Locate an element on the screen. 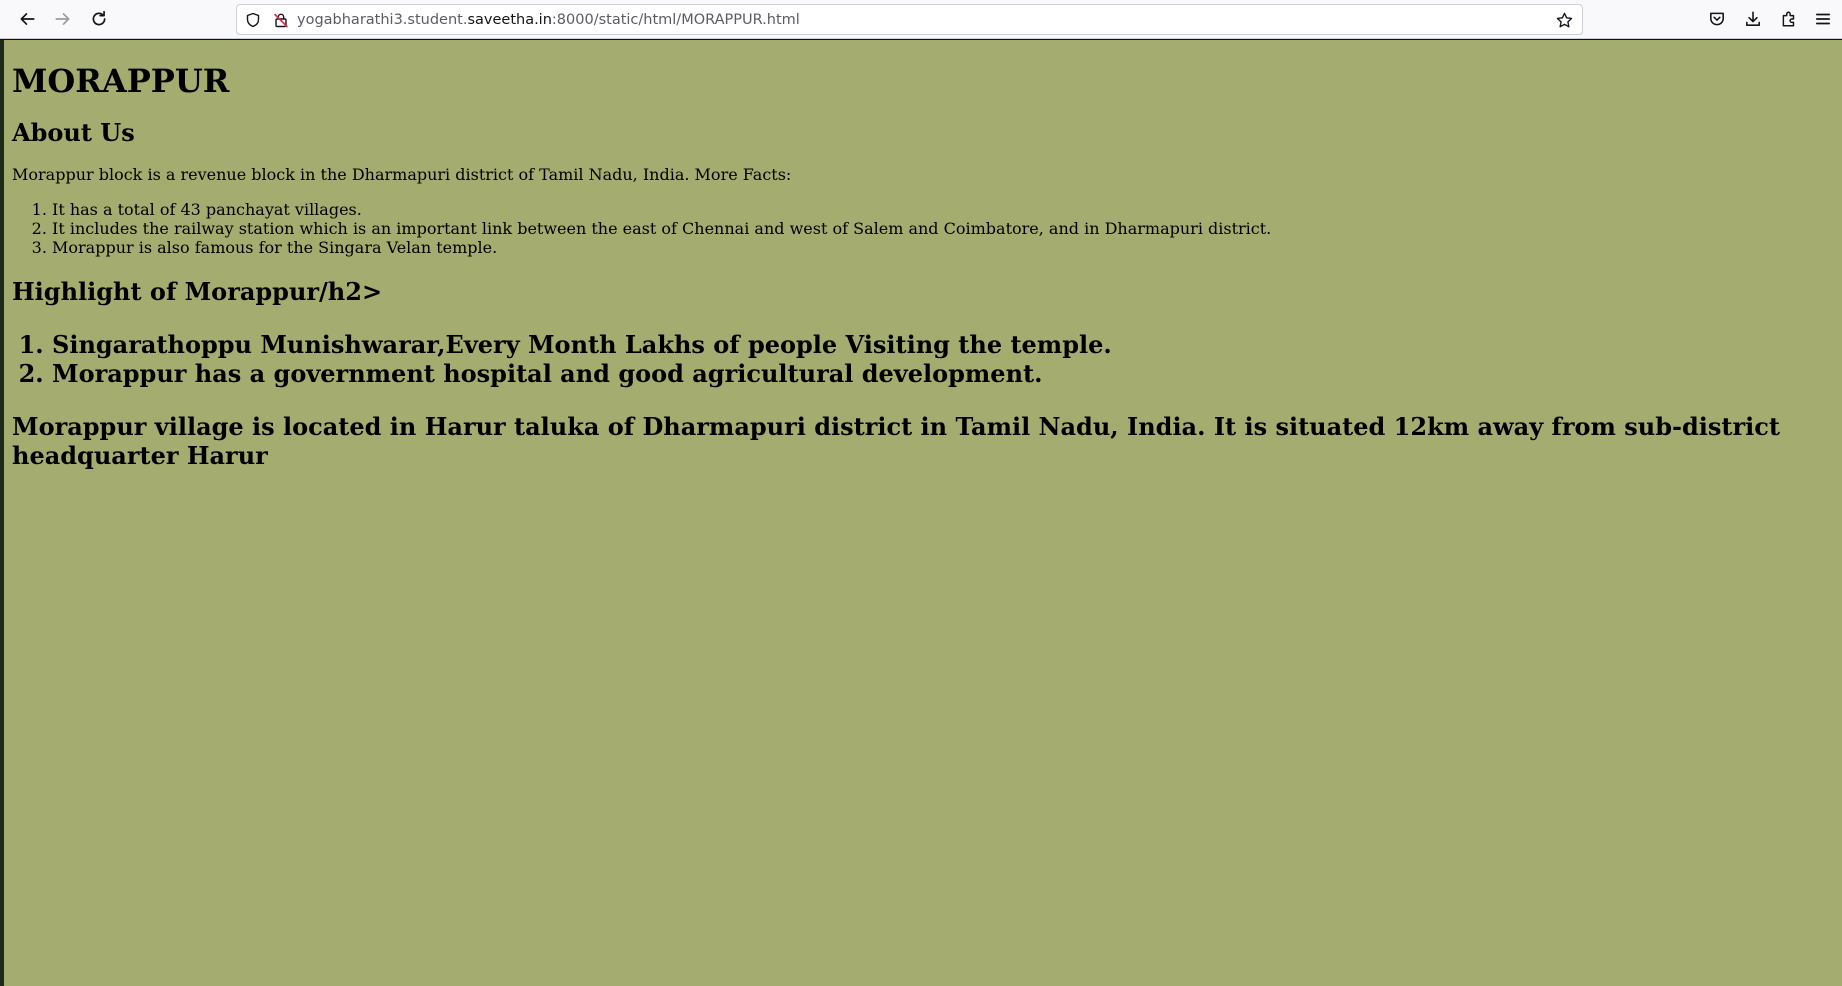 The image size is (1842, 986). downloads-button is located at coordinates (1753, 19).